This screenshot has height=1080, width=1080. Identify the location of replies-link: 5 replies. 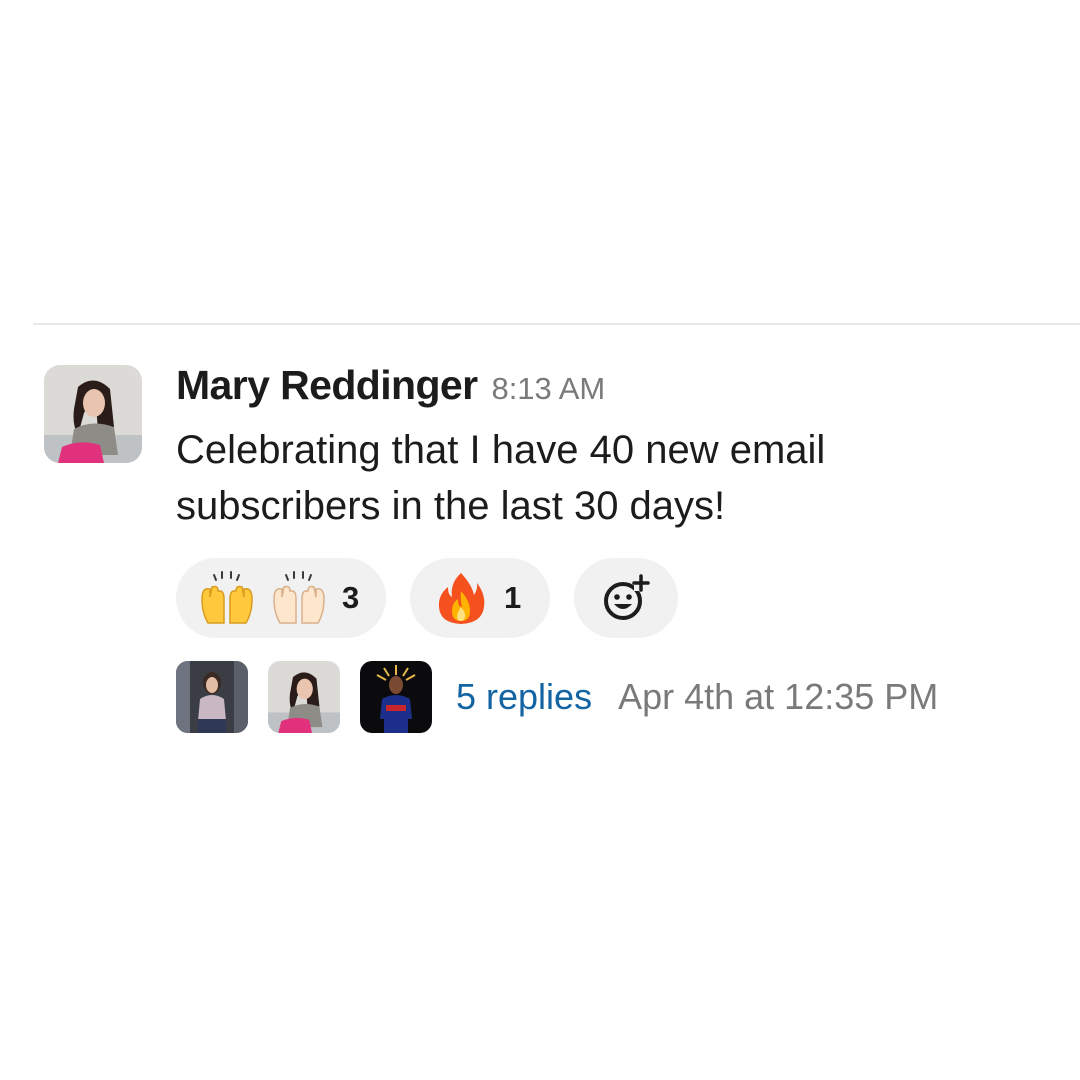
(524, 697).